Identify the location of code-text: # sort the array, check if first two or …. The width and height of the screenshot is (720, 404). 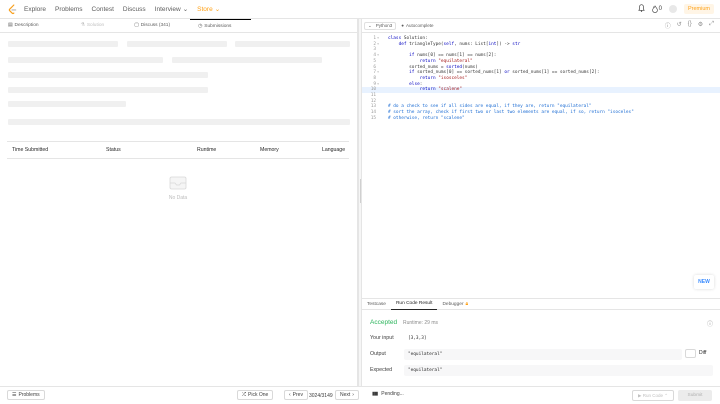
(511, 113).